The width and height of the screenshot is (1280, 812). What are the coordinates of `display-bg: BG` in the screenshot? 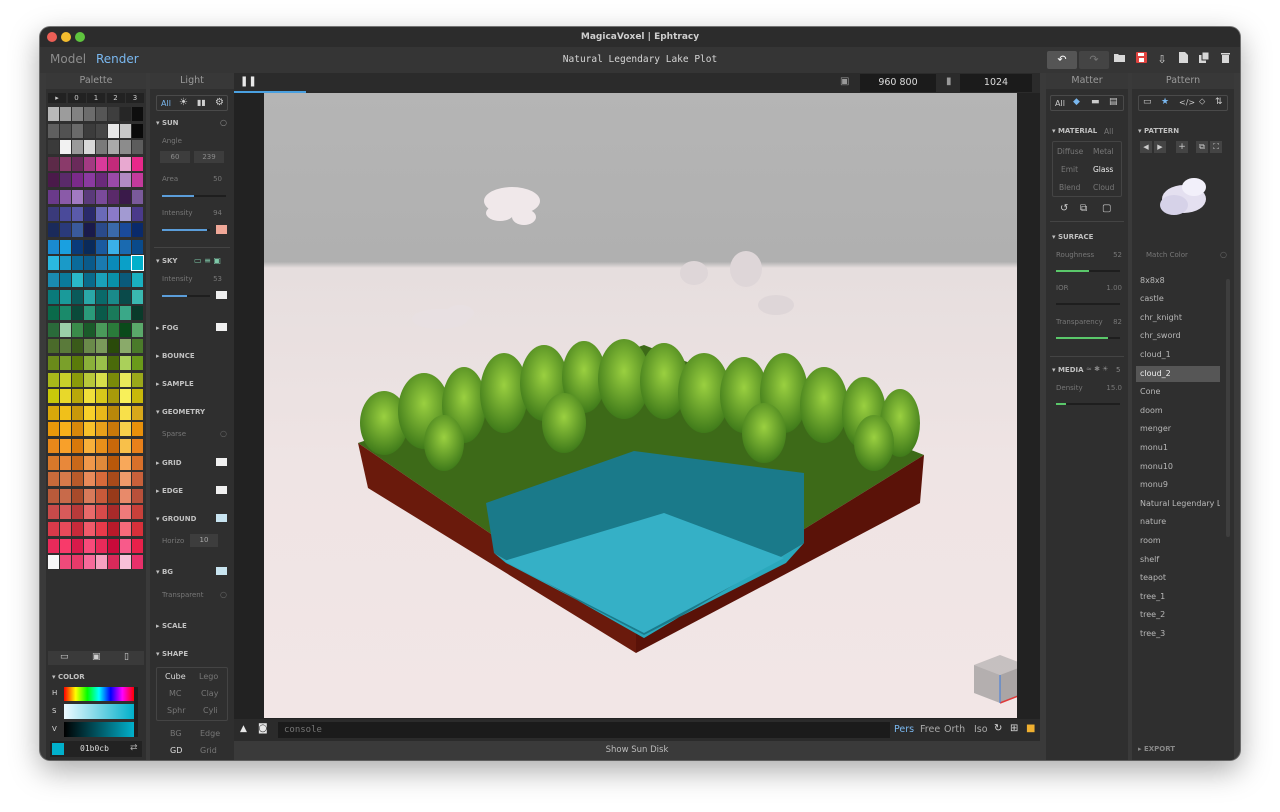 It's located at (176, 733).